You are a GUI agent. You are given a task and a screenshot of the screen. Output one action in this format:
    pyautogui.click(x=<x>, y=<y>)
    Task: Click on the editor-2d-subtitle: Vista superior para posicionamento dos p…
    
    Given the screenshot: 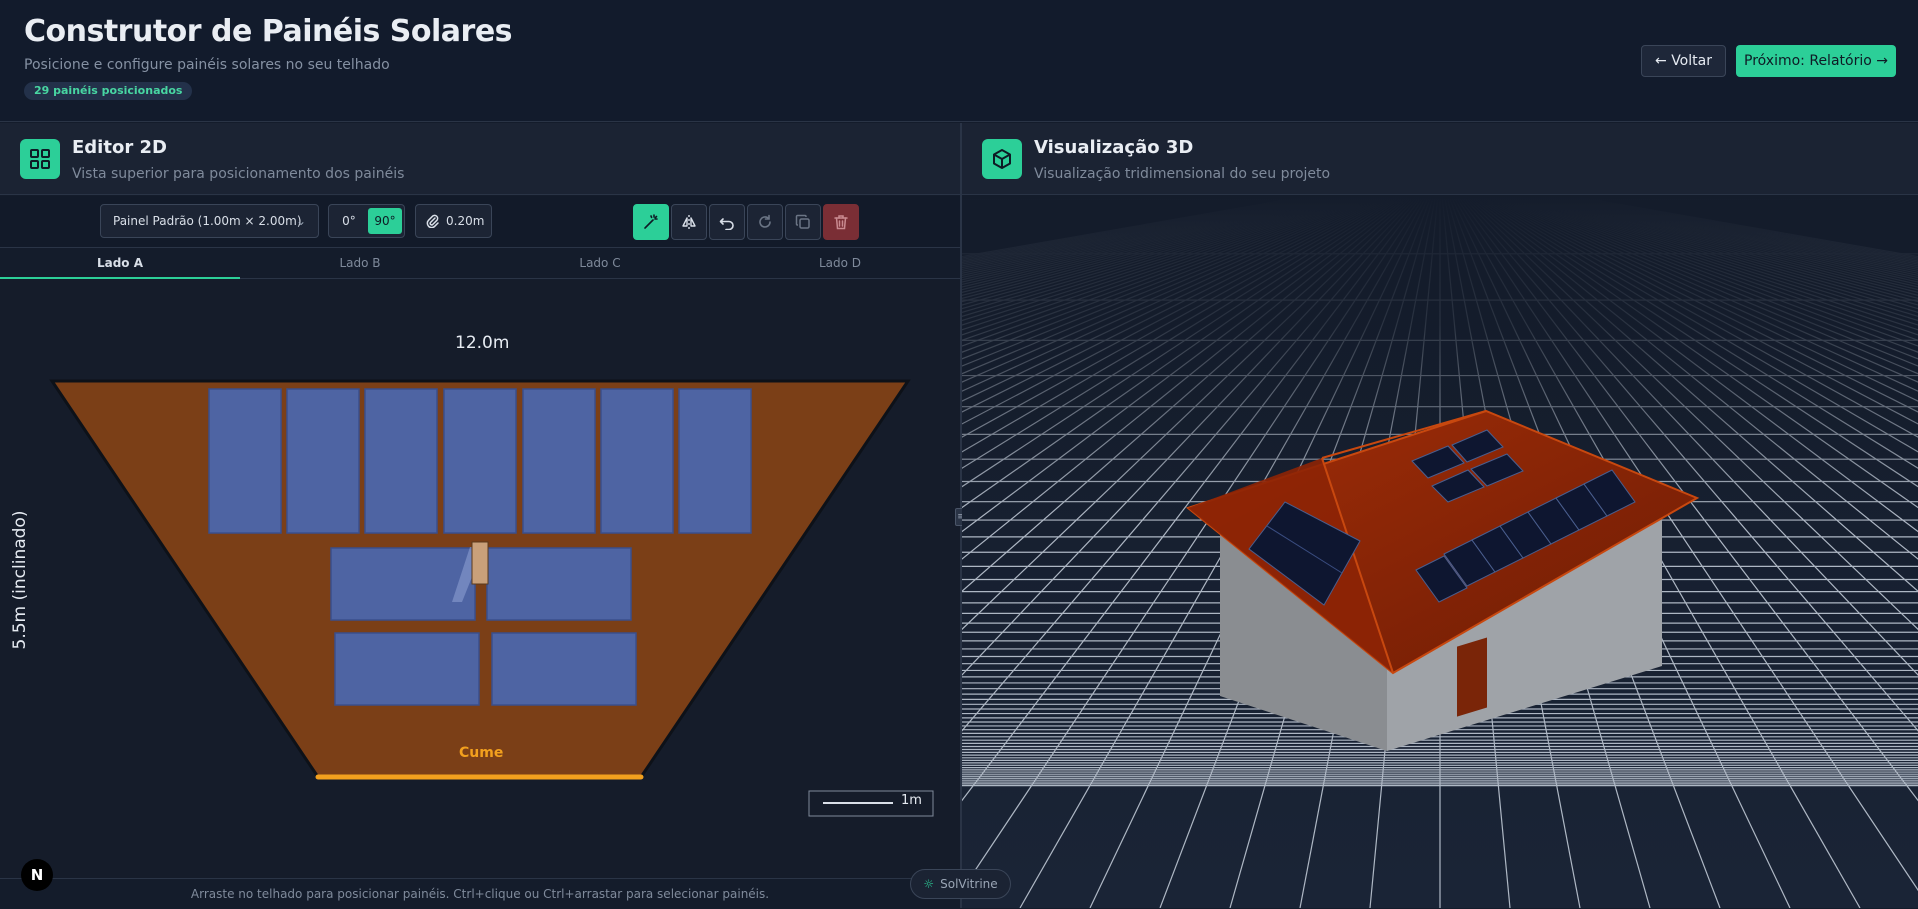 What is the action you would take?
    pyautogui.click(x=238, y=174)
    